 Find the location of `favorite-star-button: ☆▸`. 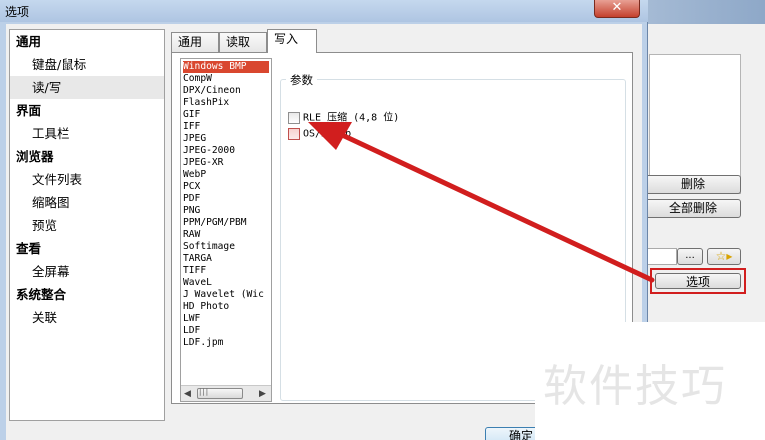

favorite-star-button: ☆▸ is located at coordinates (724, 256).